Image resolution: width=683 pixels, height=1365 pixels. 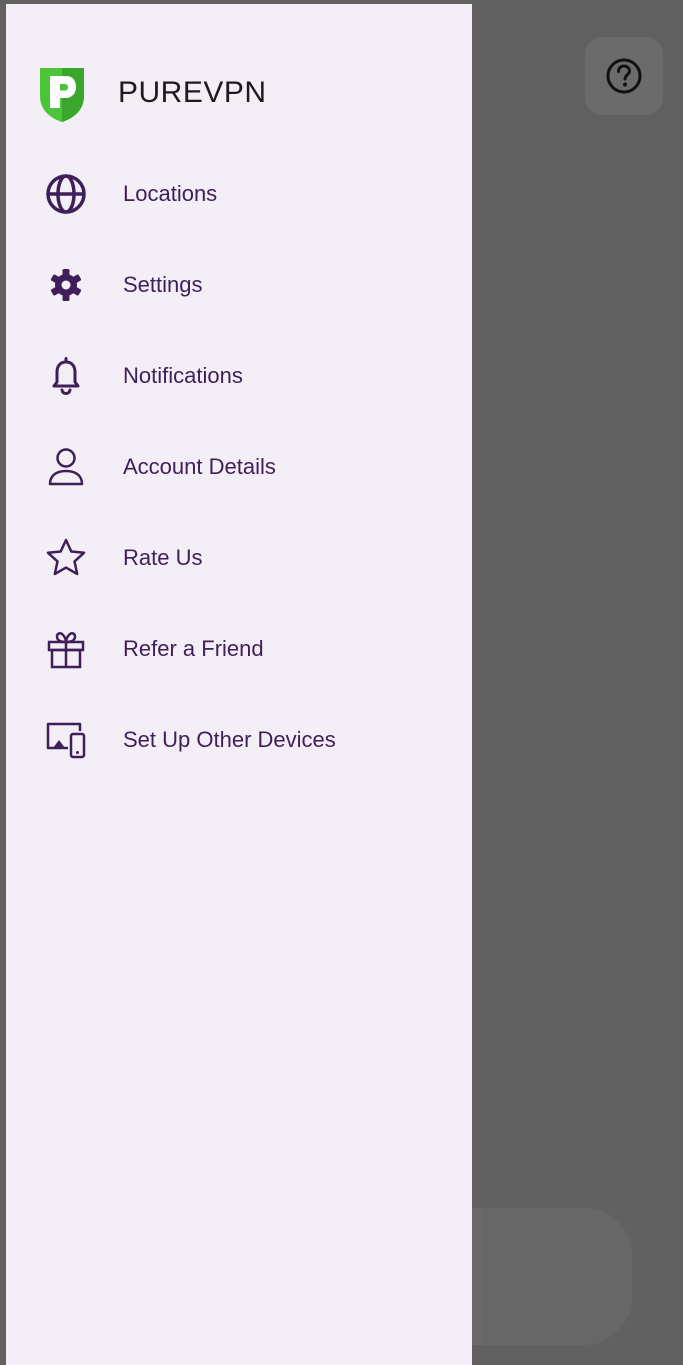 I want to click on menu-item-refer-a-friend: Refer a Friend, so click(x=239, y=648).